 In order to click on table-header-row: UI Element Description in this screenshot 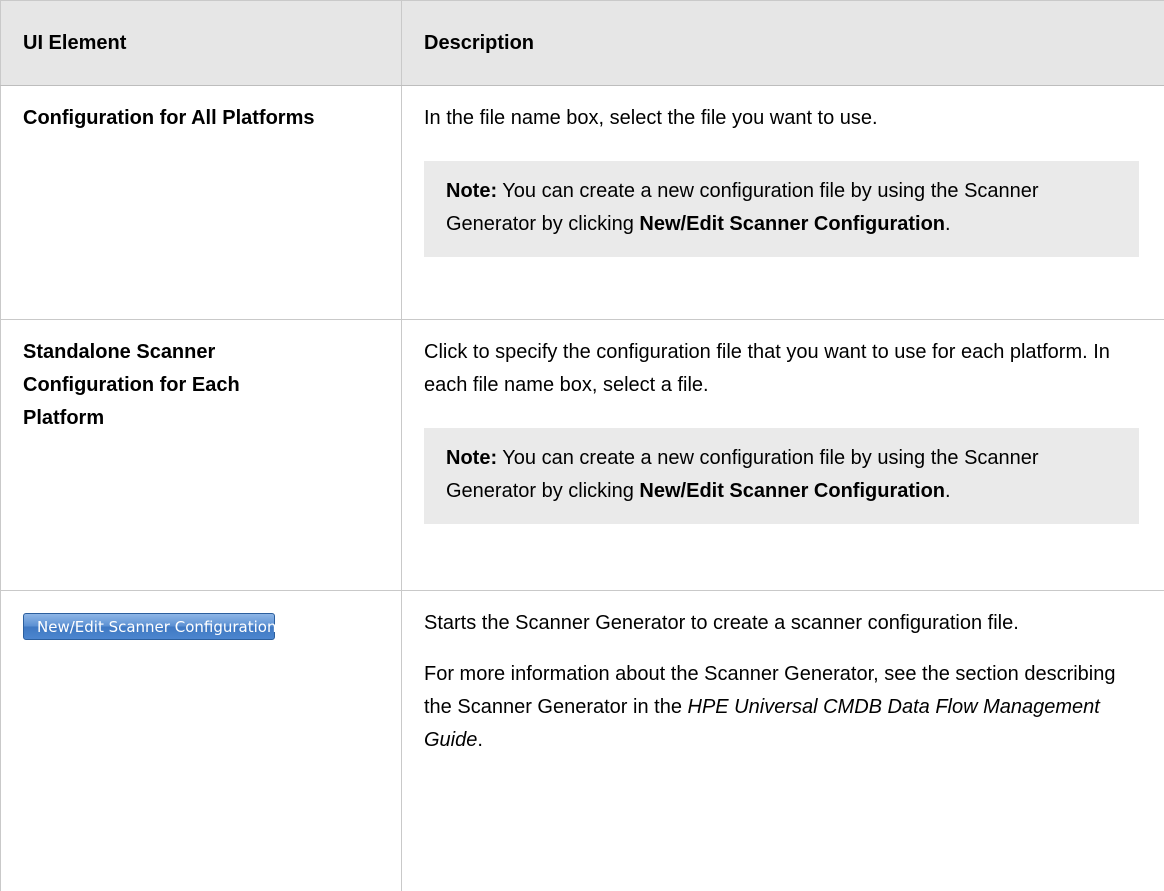, I will do `click(582, 43)`.